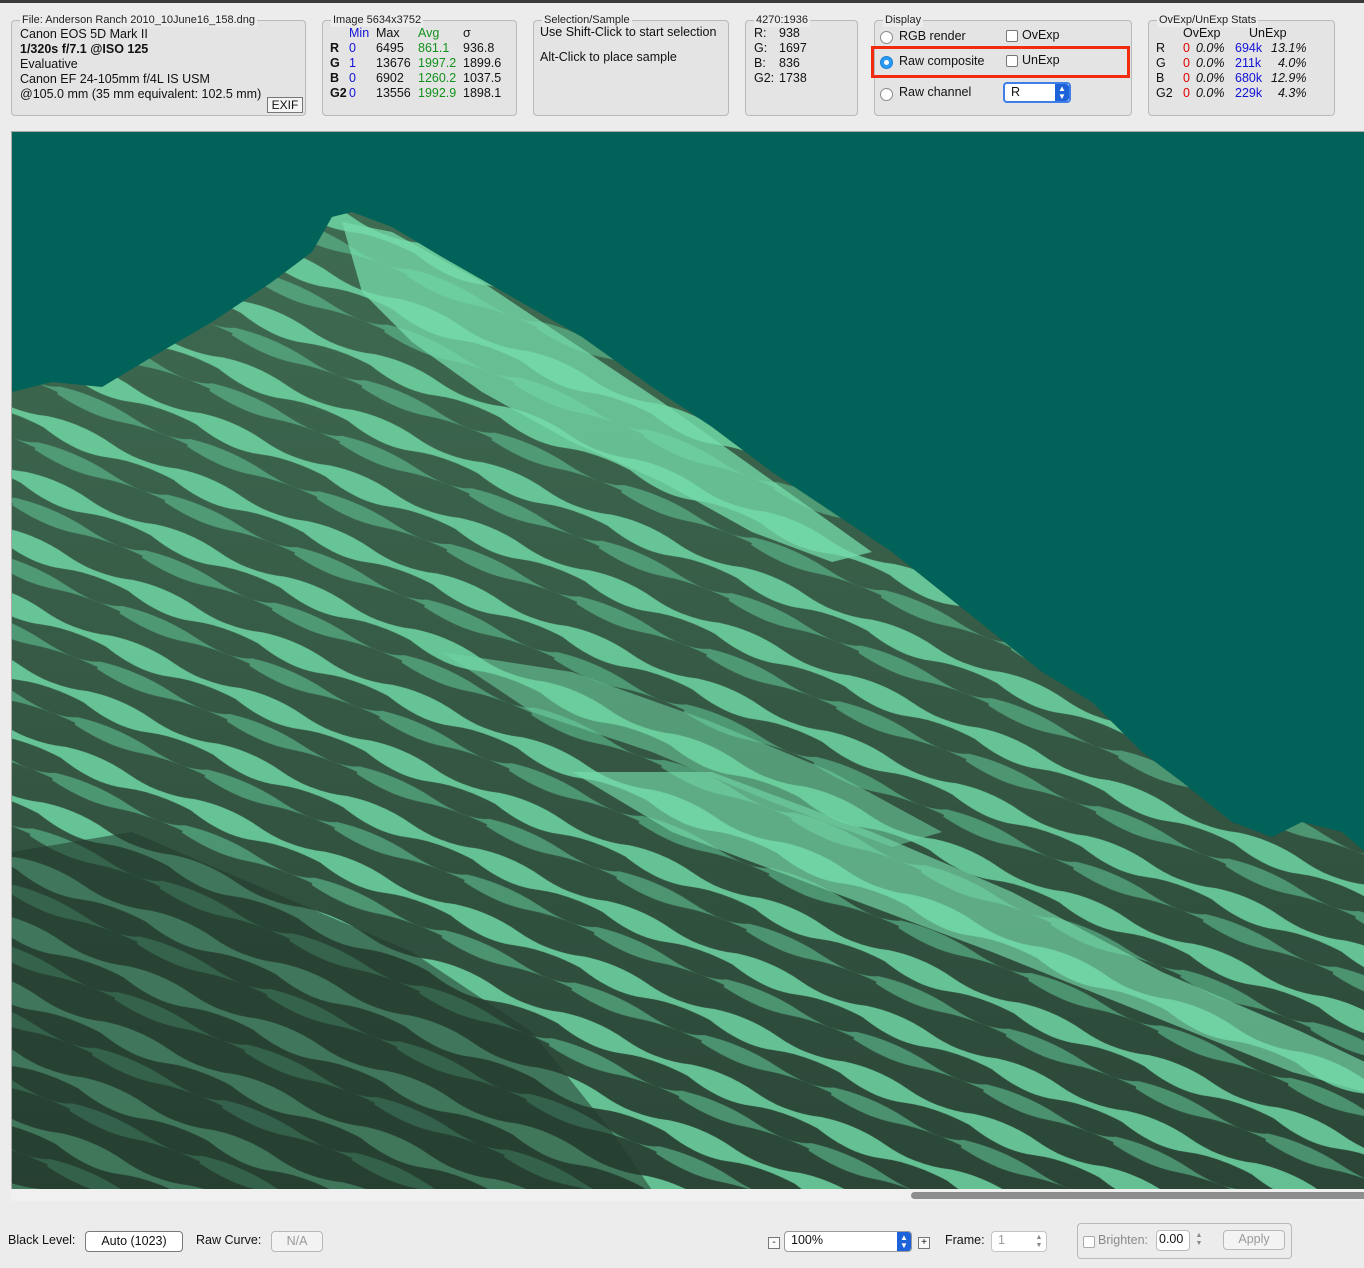 The width and height of the screenshot is (1364, 1268). What do you see at coordinates (903, 20) in the screenshot?
I see `display-legend: Display` at bounding box center [903, 20].